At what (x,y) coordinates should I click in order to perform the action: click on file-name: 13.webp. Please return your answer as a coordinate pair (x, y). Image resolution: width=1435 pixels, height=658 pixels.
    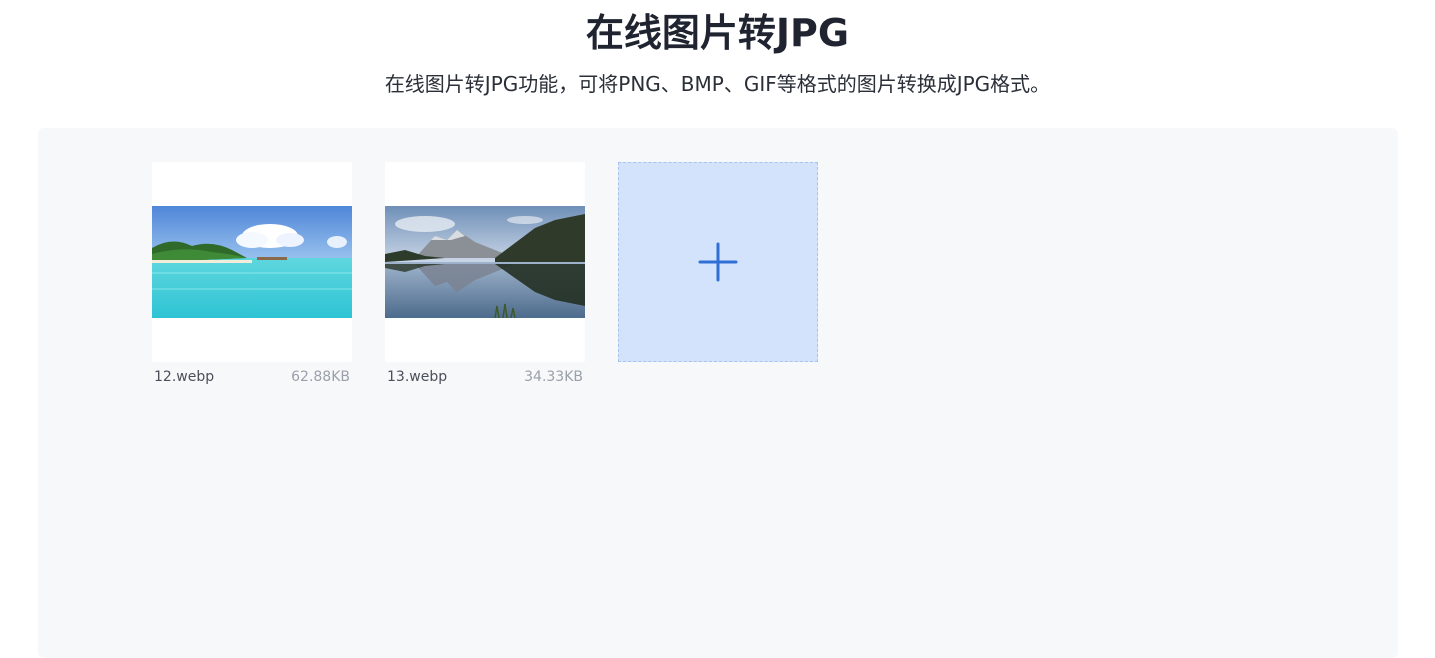
    Looking at the image, I should click on (417, 377).